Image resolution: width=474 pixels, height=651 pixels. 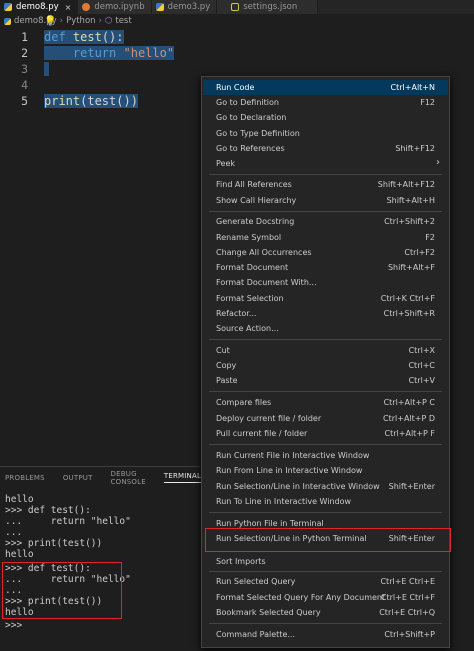 I want to click on terminal-line: ... return "hello", so click(x=68, y=521).